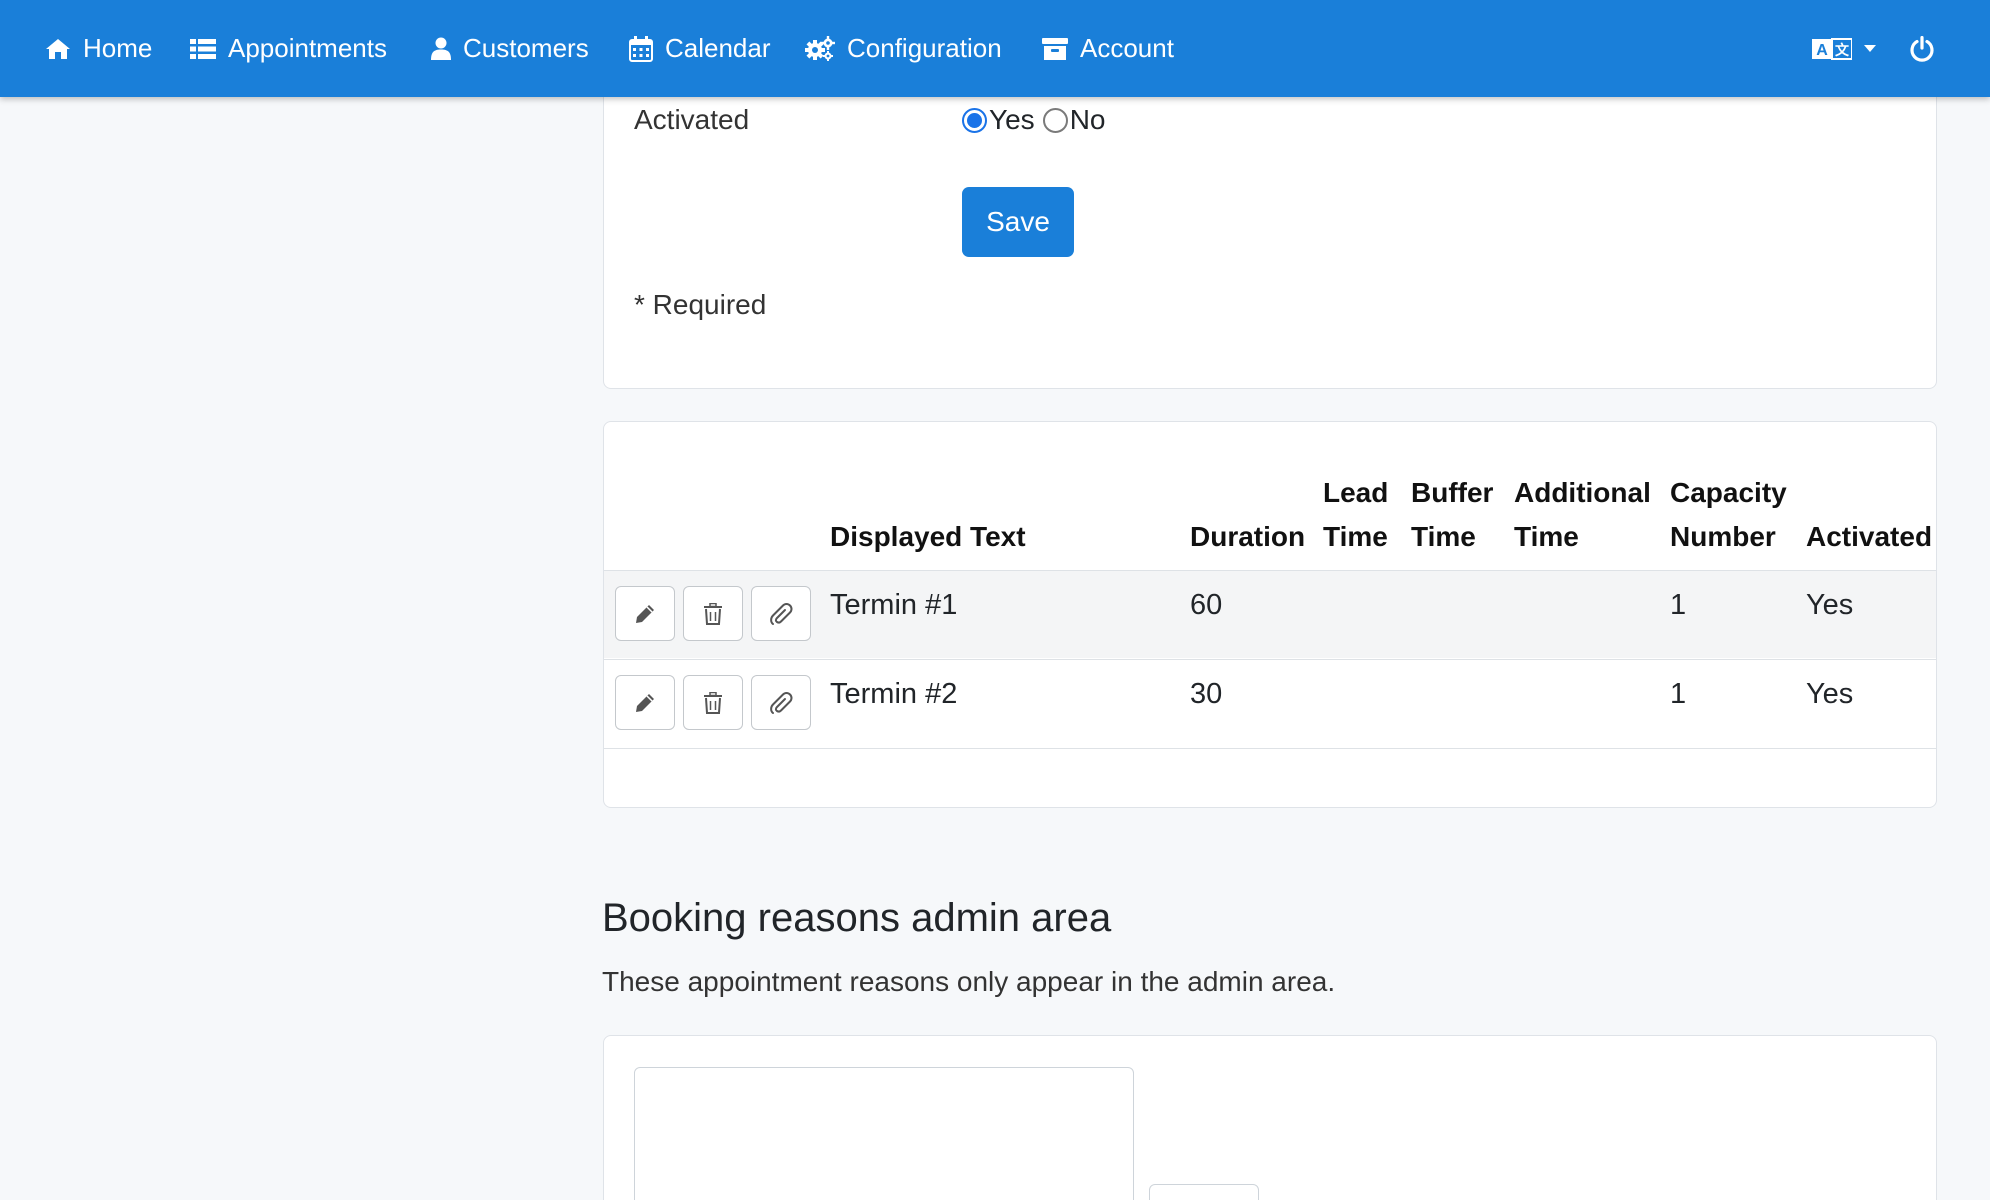  Describe the element at coordinates (1443, 536) in the screenshot. I see `header-buffer-time-line2: Time` at that location.